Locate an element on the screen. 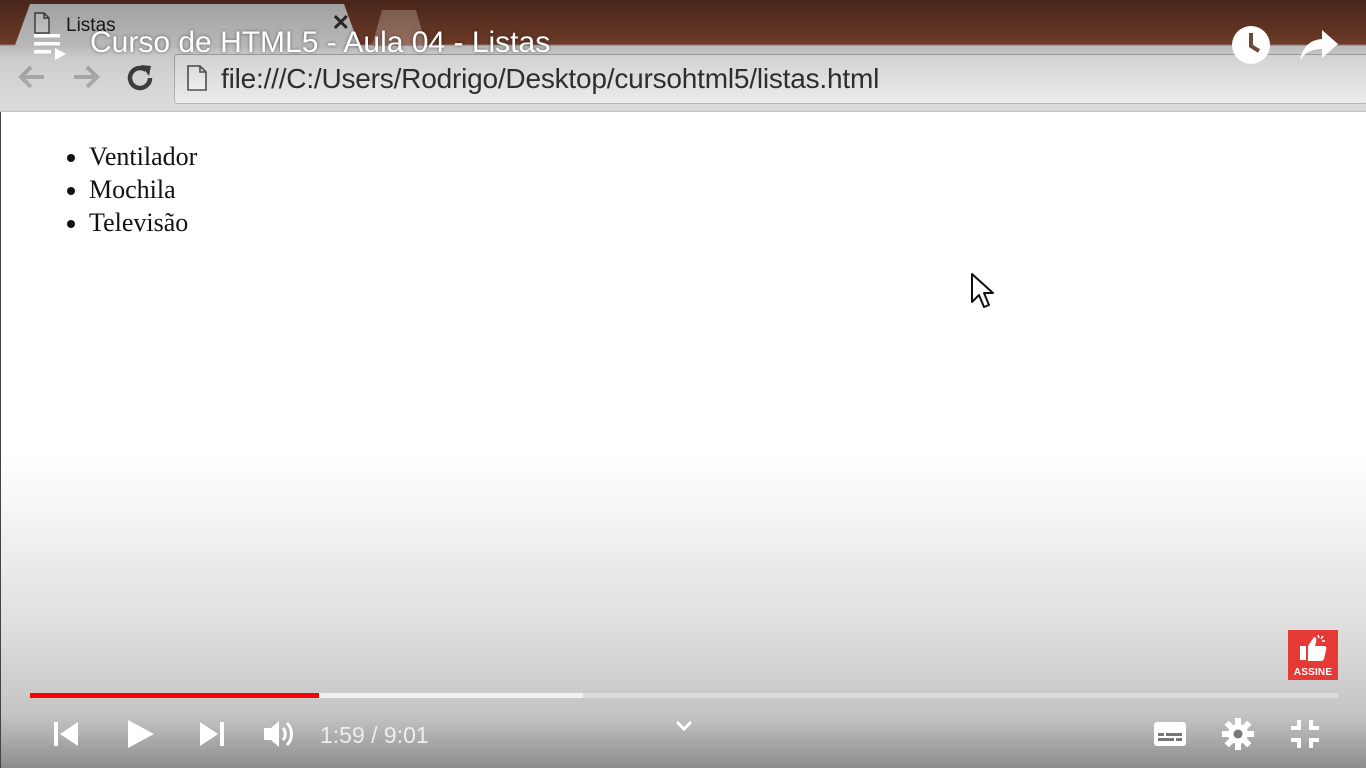  thumbs-up-icon is located at coordinates (1313, 647).